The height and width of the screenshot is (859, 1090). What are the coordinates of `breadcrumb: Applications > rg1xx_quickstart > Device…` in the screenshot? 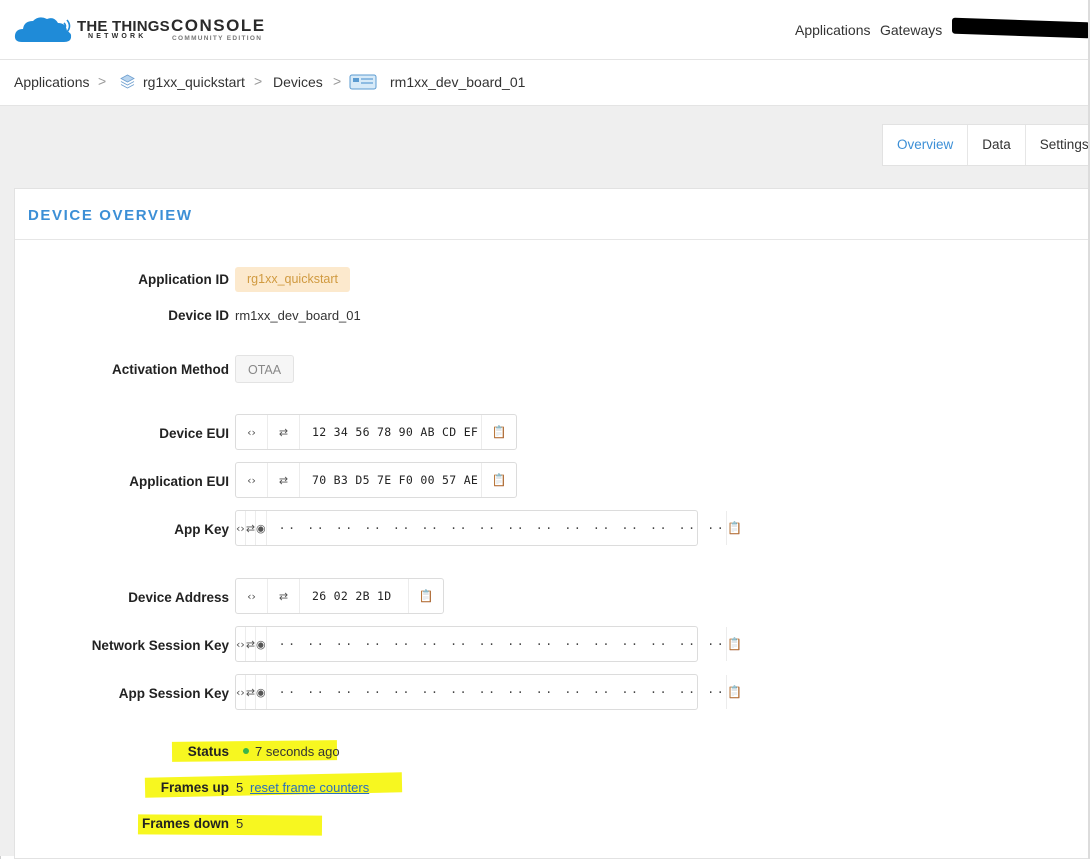 It's located at (545, 83).